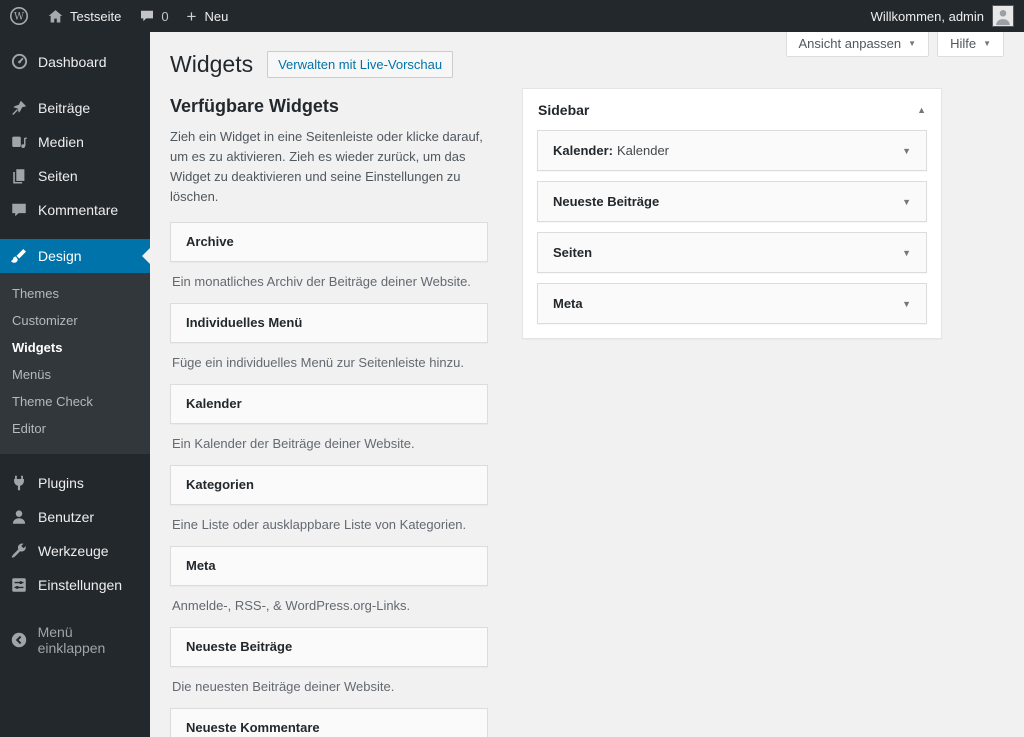  Describe the element at coordinates (19, 585) in the screenshot. I see `sliders-icon` at that location.